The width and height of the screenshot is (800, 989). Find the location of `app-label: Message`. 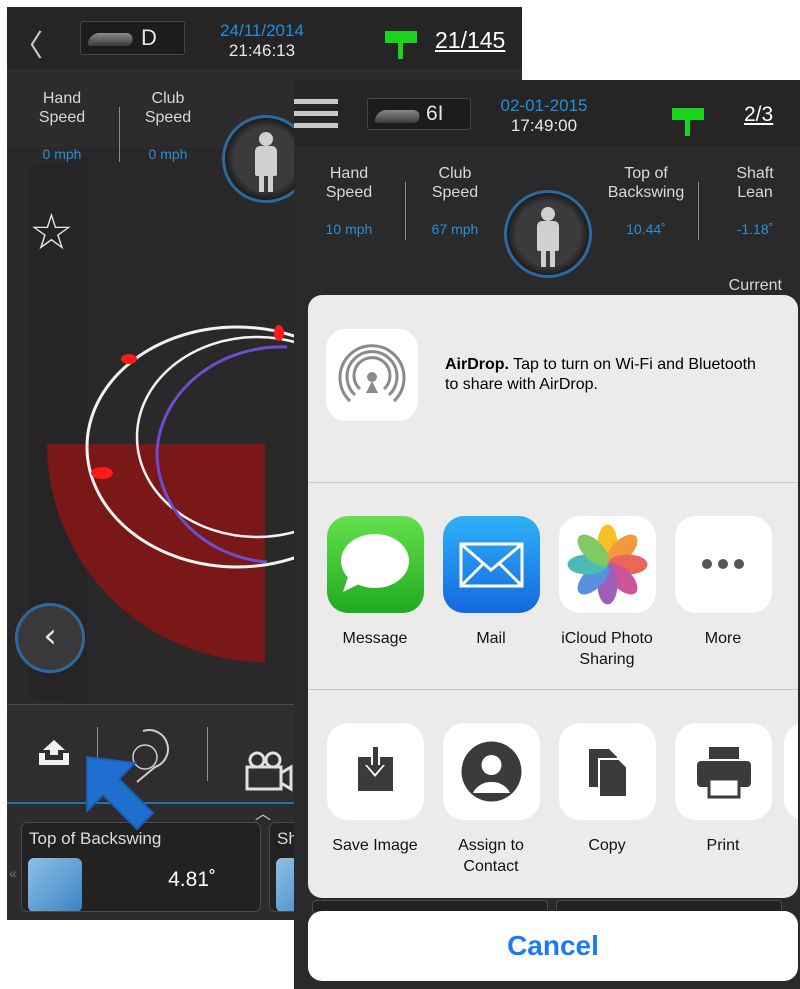

app-label: Message is located at coordinates (375, 638).